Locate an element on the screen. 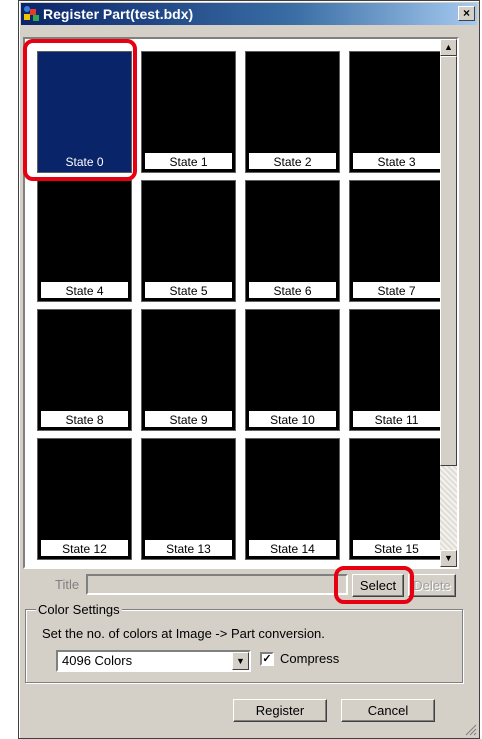  state-tile-label: State 15 is located at coordinates (396, 548).